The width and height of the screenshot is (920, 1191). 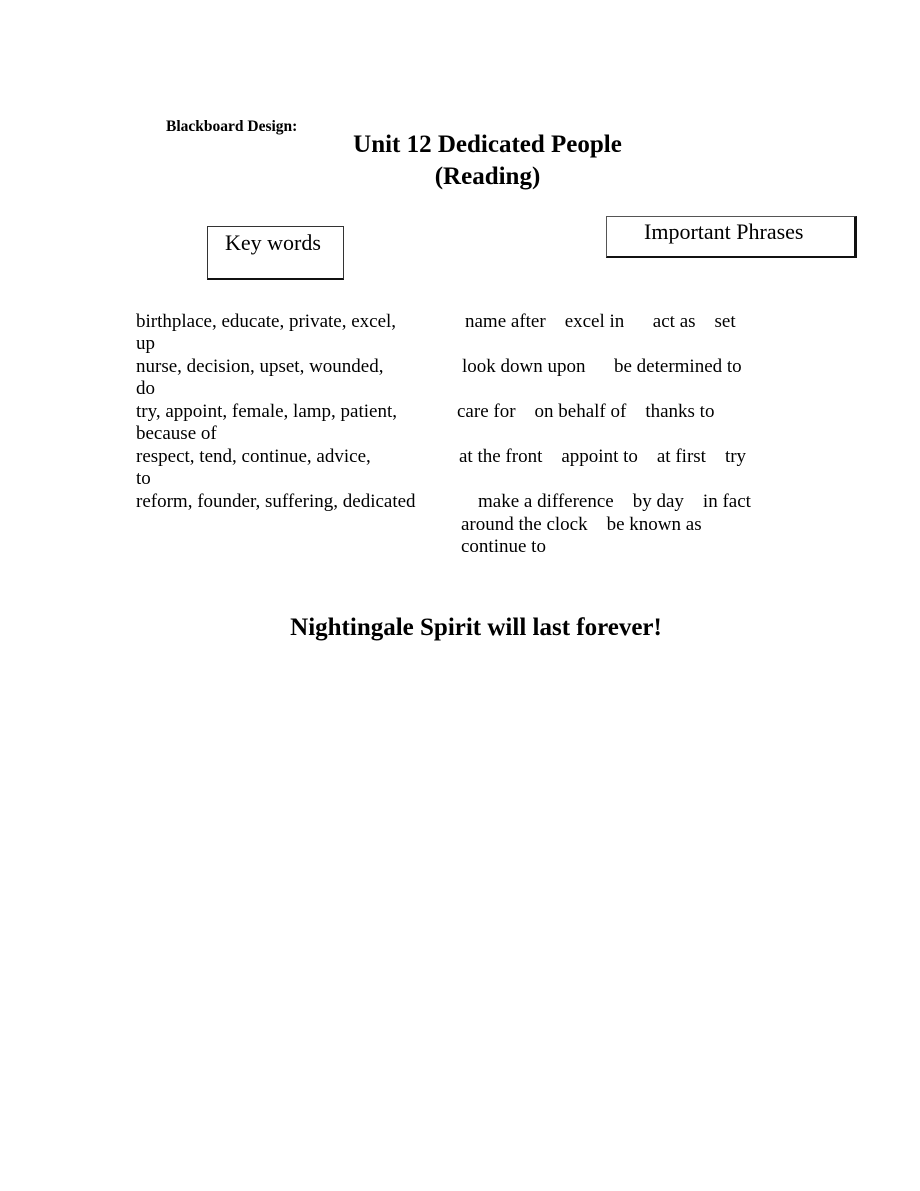 I want to click on key-words-box: Key words, so click(x=275, y=253).